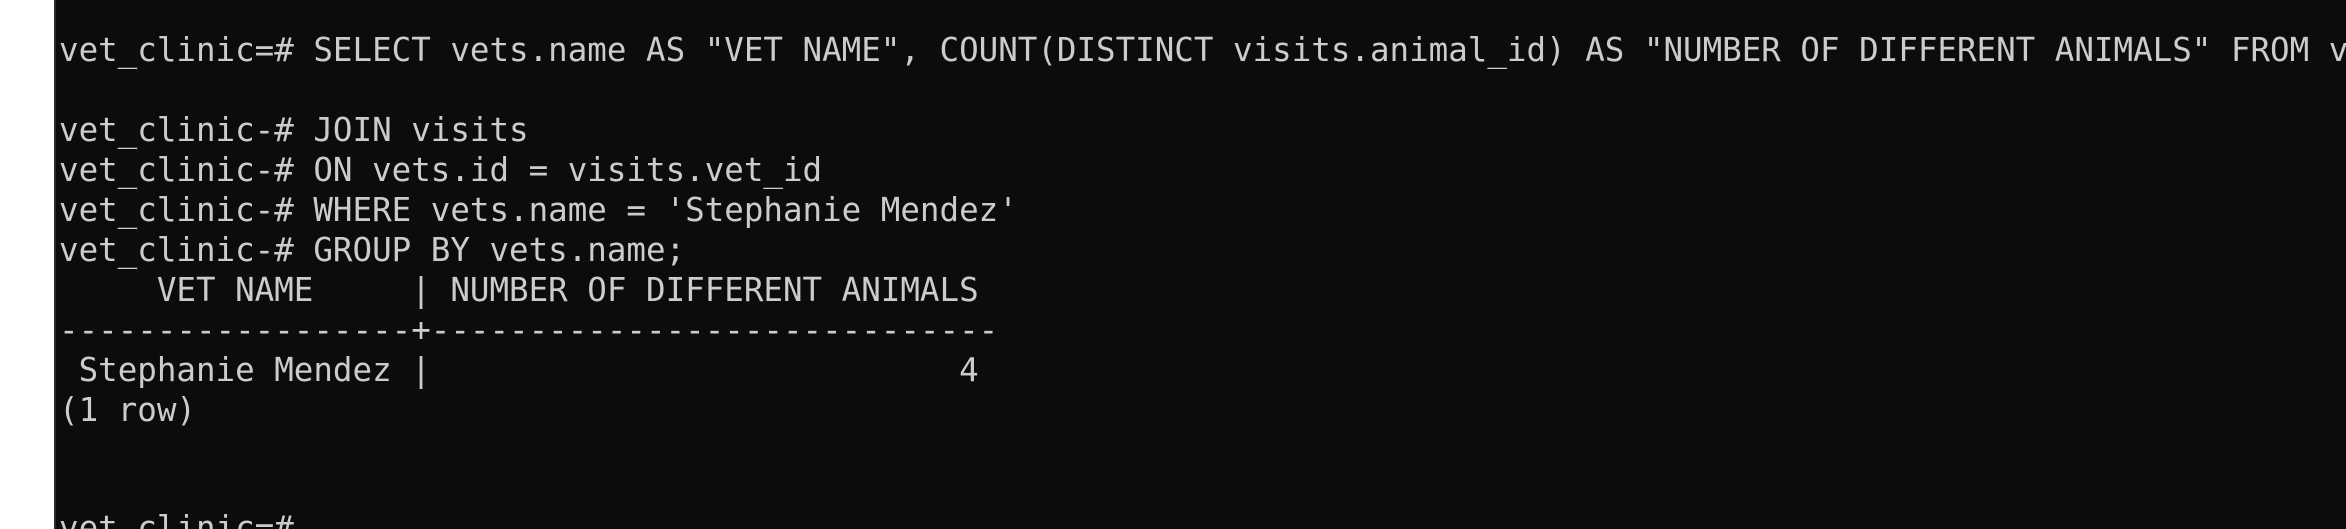  What do you see at coordinates (519, 370) in the screenshot?
I see `result-table-row: Stephanie Mendez | 4` at bounding box center [519, 370].